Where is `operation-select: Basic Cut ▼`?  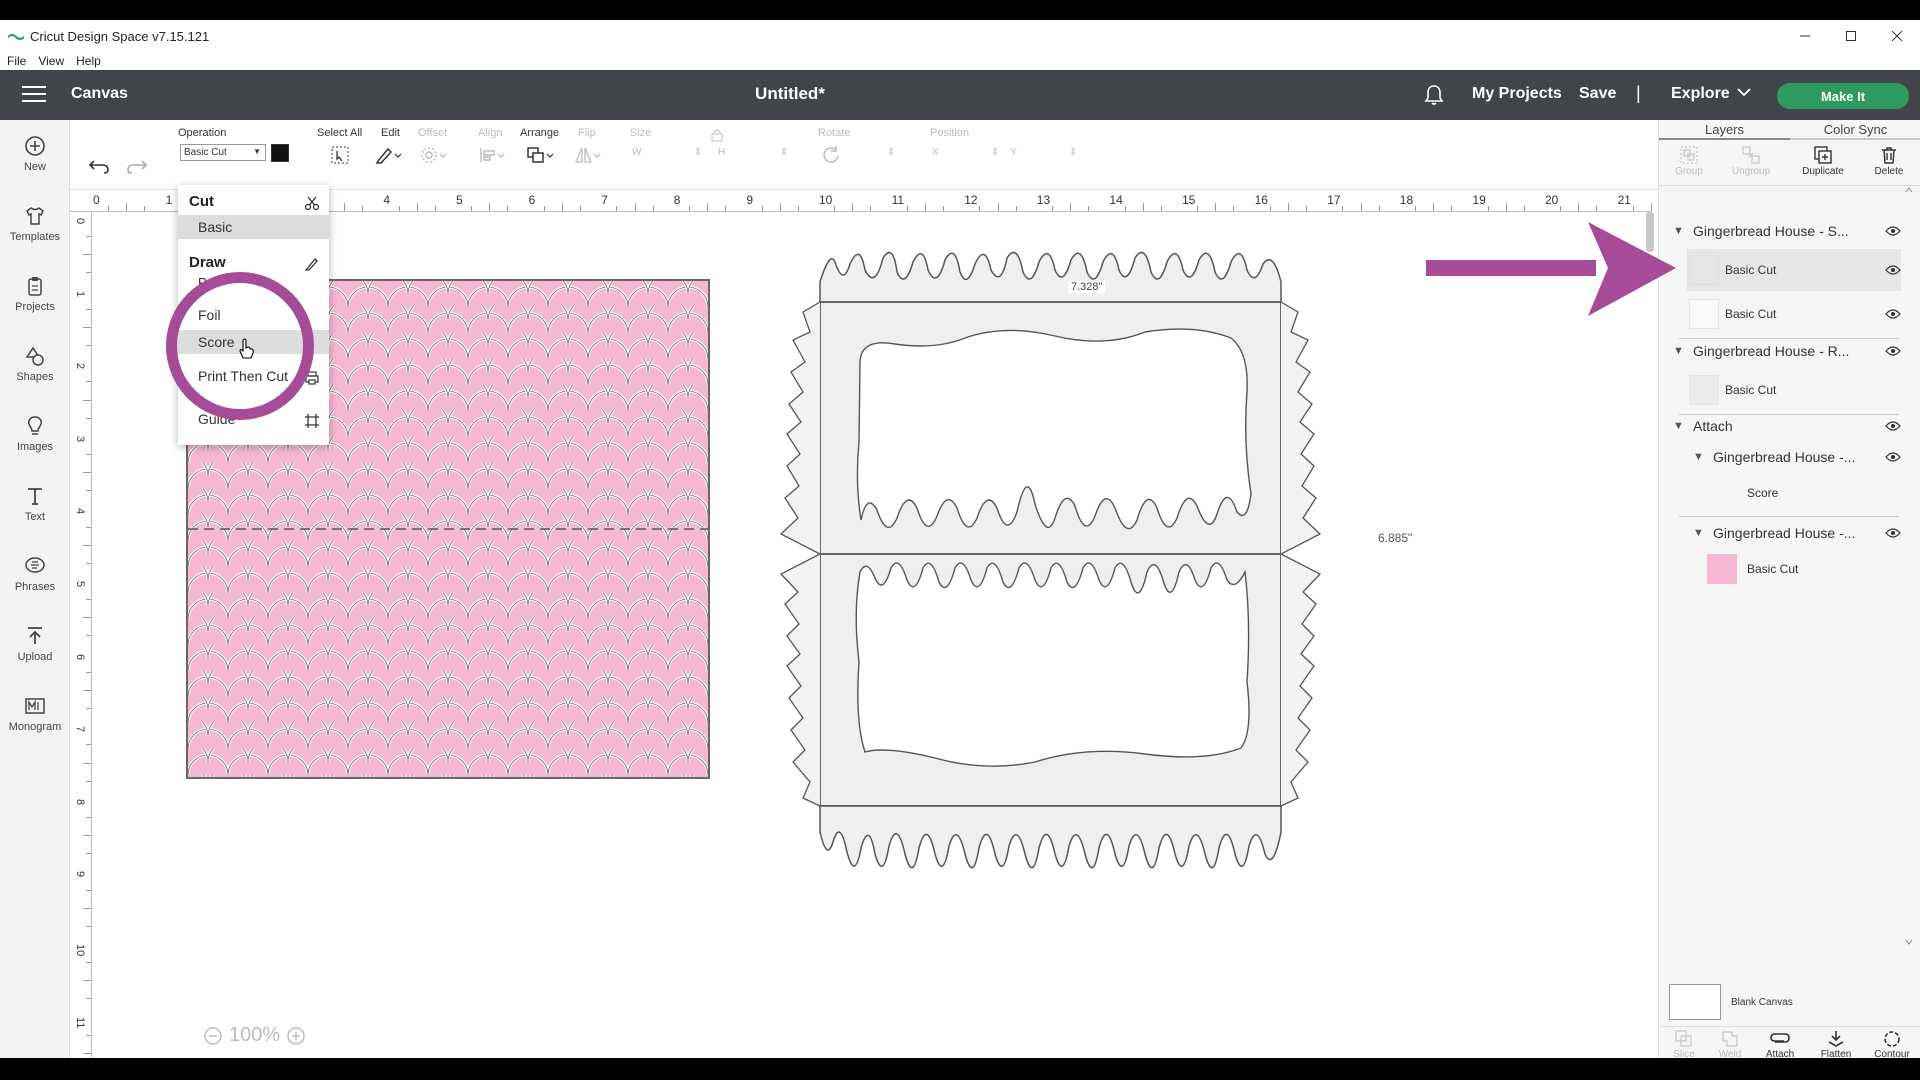 operation-select: Basic Cut ▼ is located at coordinates (223, 152).